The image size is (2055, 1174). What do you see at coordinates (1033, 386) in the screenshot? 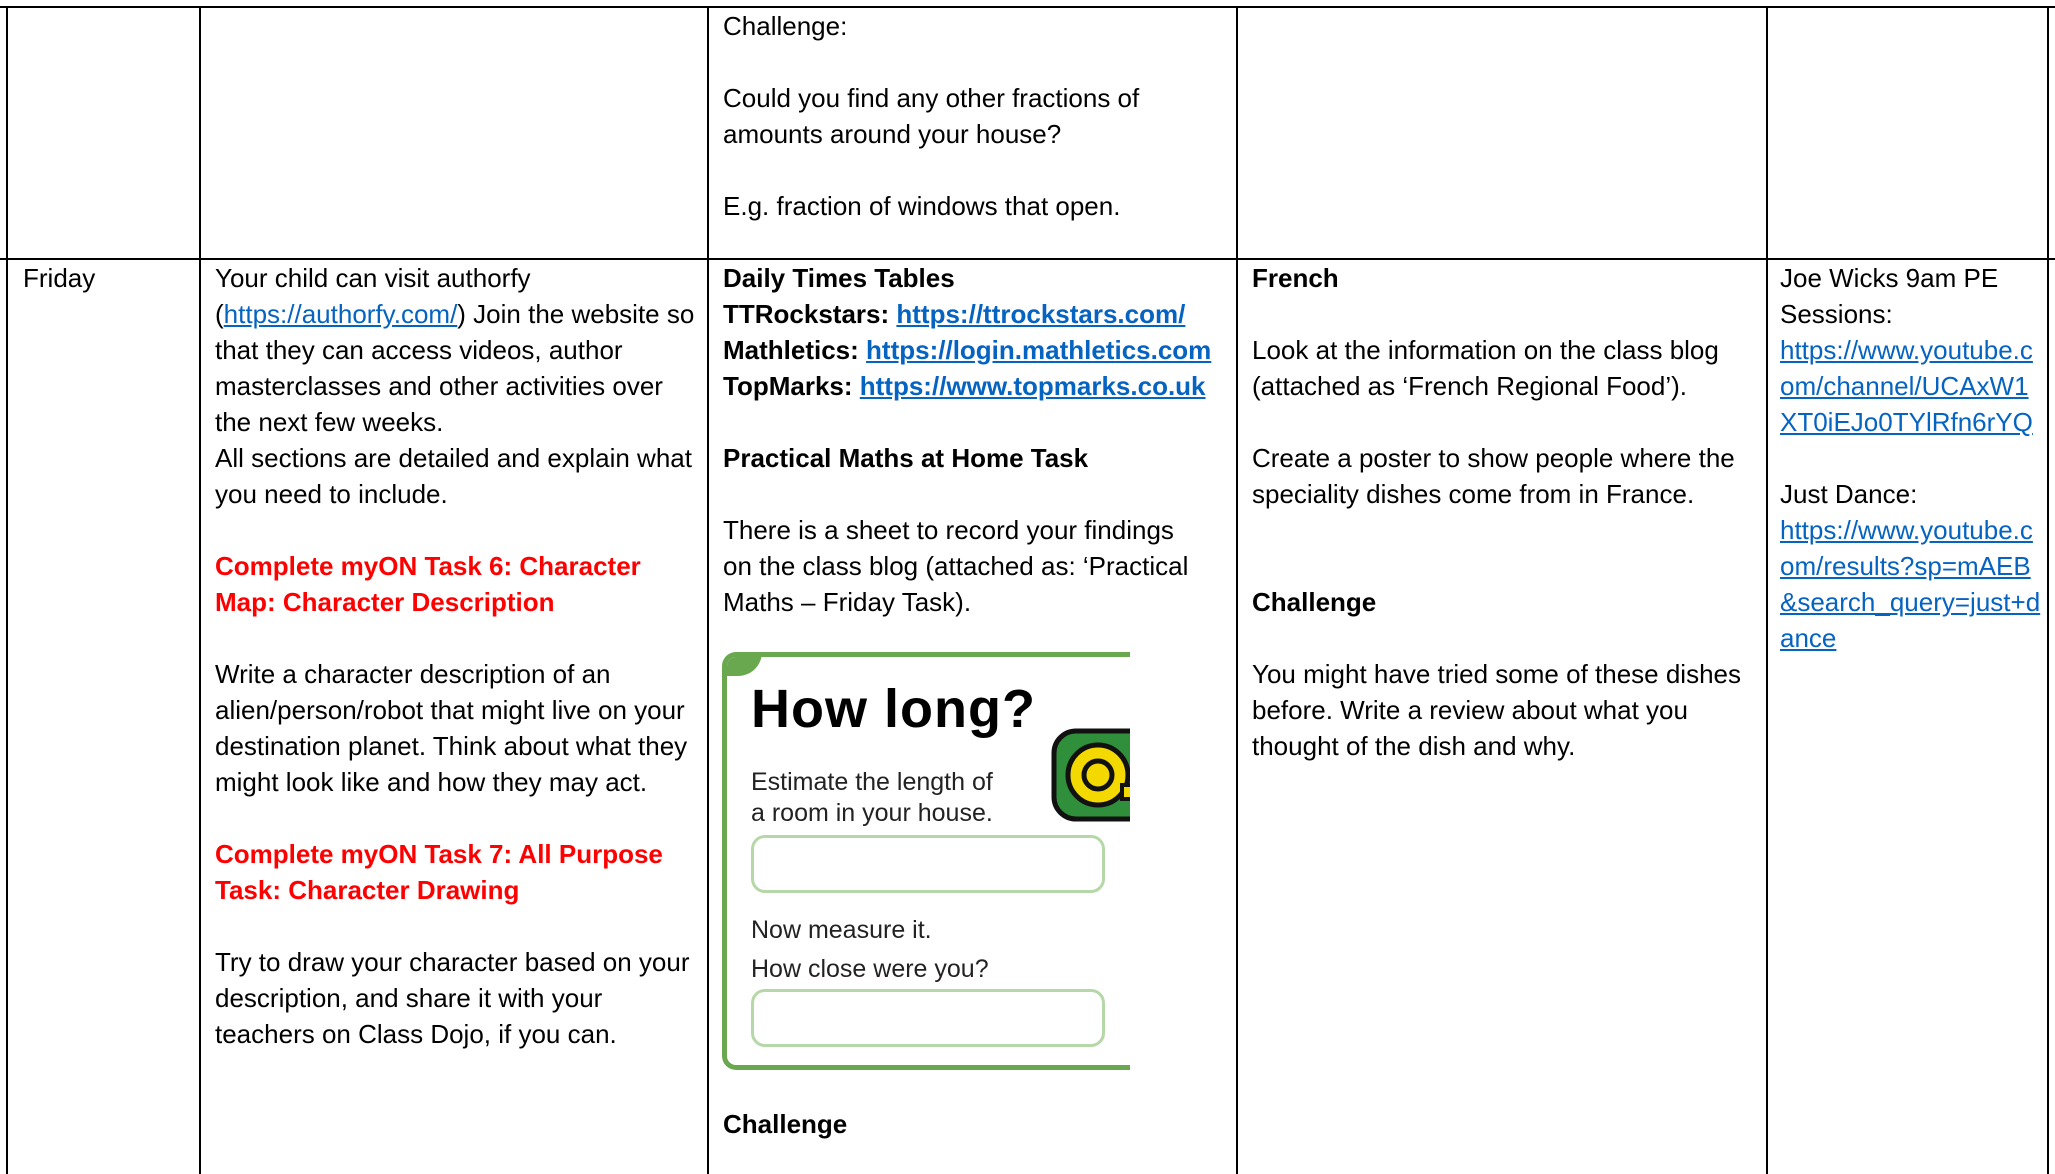
I see `topmarks-link: https://www.topmarks.co.uk` at bounding box center [1033, 386].